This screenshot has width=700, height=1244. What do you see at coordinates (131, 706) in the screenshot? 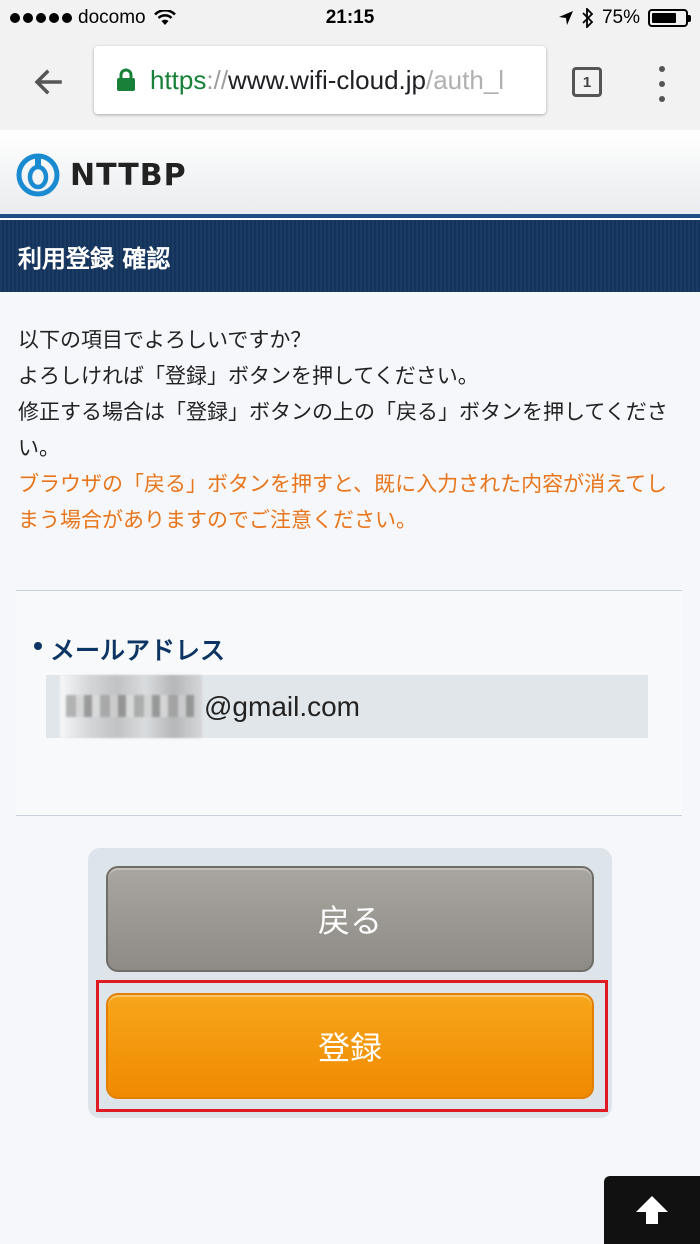
I see `redacted-email-user` at bounding box center [131, 706].